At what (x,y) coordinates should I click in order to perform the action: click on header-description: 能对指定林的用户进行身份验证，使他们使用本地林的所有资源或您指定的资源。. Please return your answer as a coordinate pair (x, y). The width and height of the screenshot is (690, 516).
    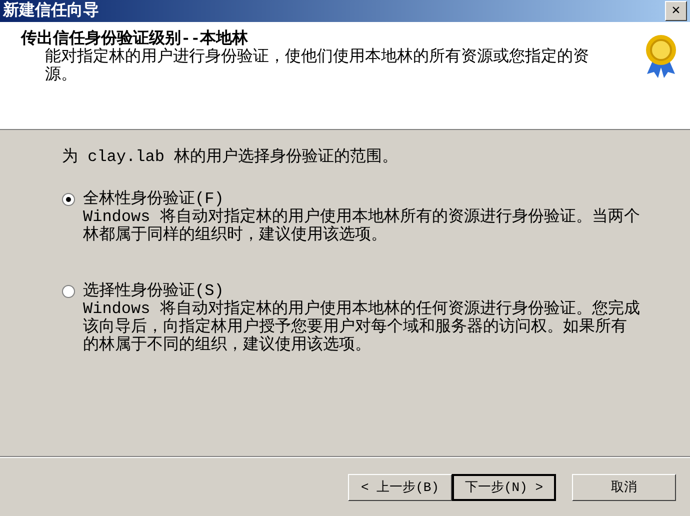
    Looking at the image, I should click on (317, 66).